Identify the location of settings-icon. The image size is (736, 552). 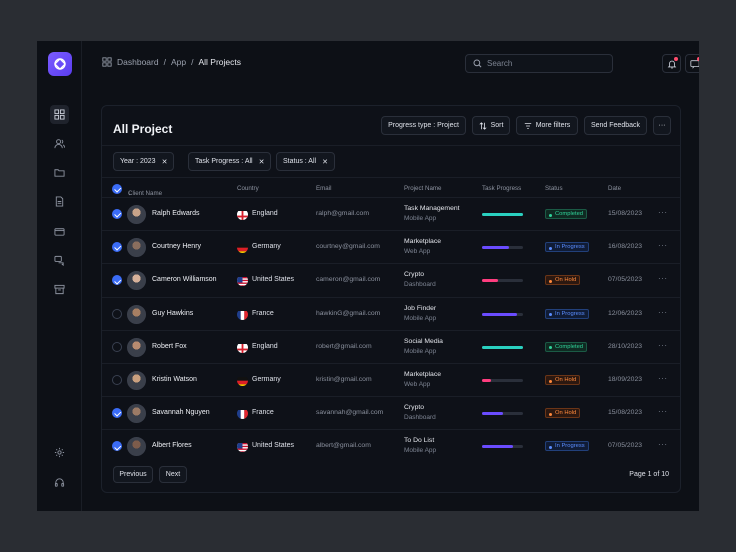
(59, 452).